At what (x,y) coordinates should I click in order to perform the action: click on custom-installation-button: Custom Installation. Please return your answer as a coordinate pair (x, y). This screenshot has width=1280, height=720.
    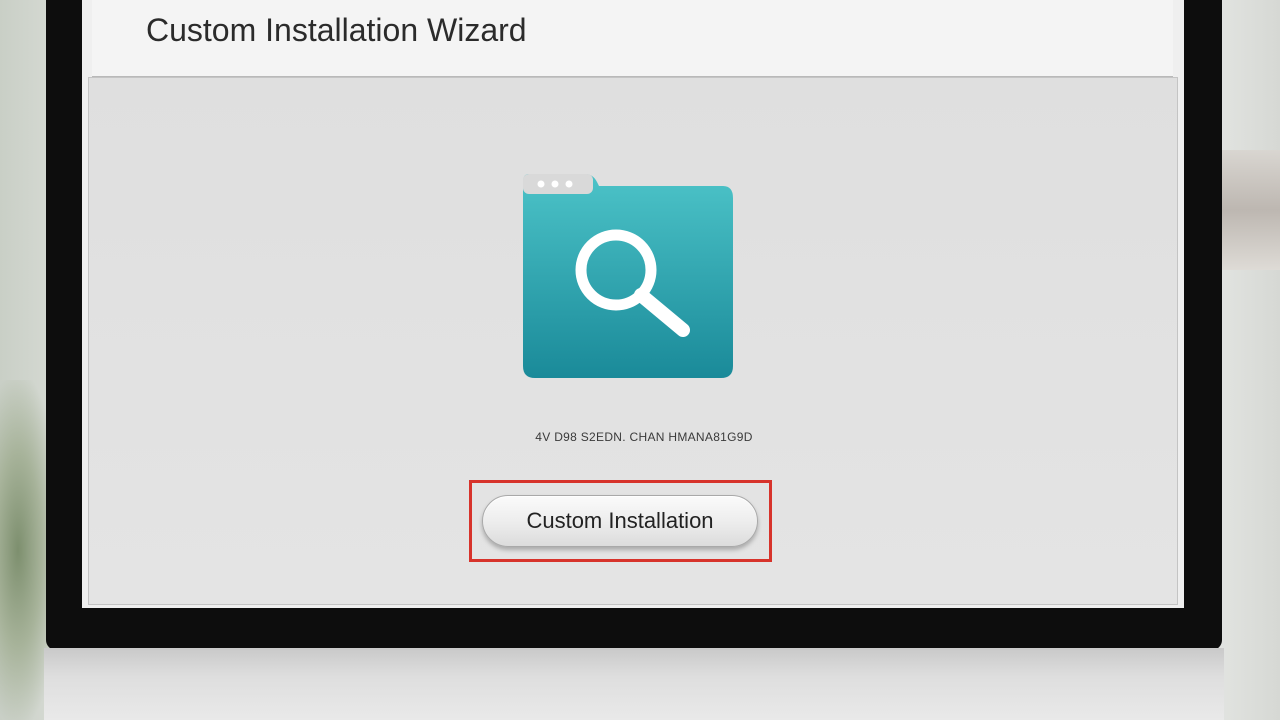
    Looking at the image, I should click on (620, 521).